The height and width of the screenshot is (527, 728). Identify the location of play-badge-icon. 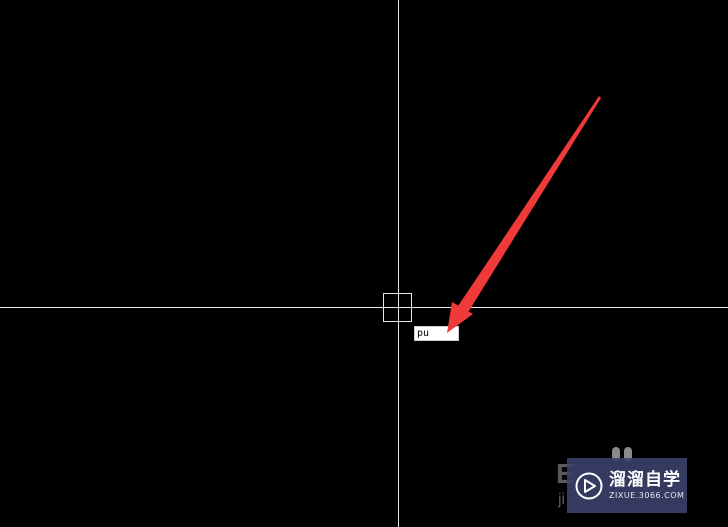
(589, 485).